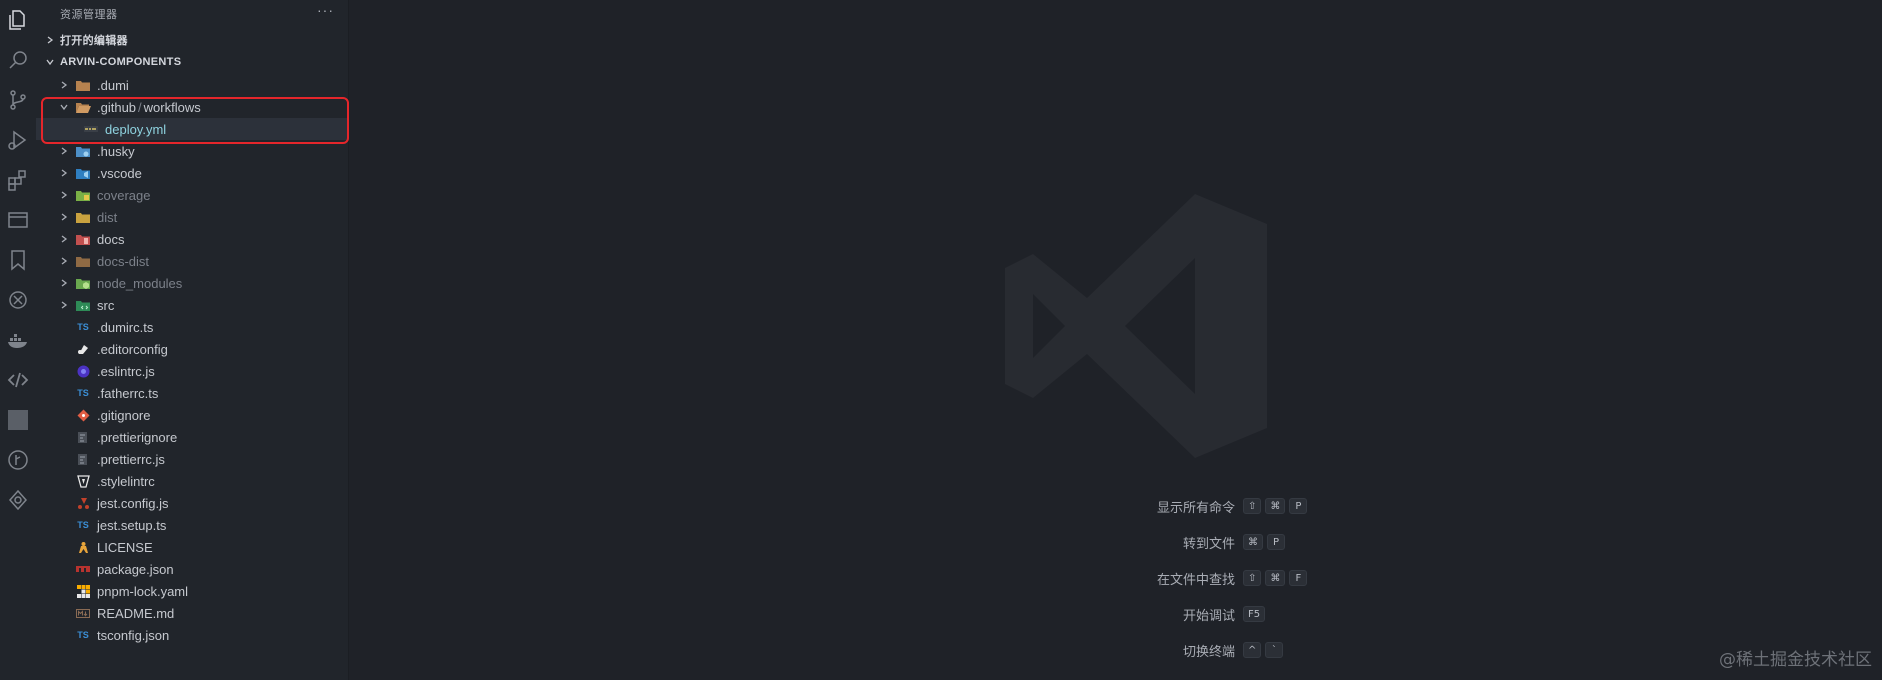  I want to click on shortcut-row: 切换终端 ^ `, so click(1152, 650).